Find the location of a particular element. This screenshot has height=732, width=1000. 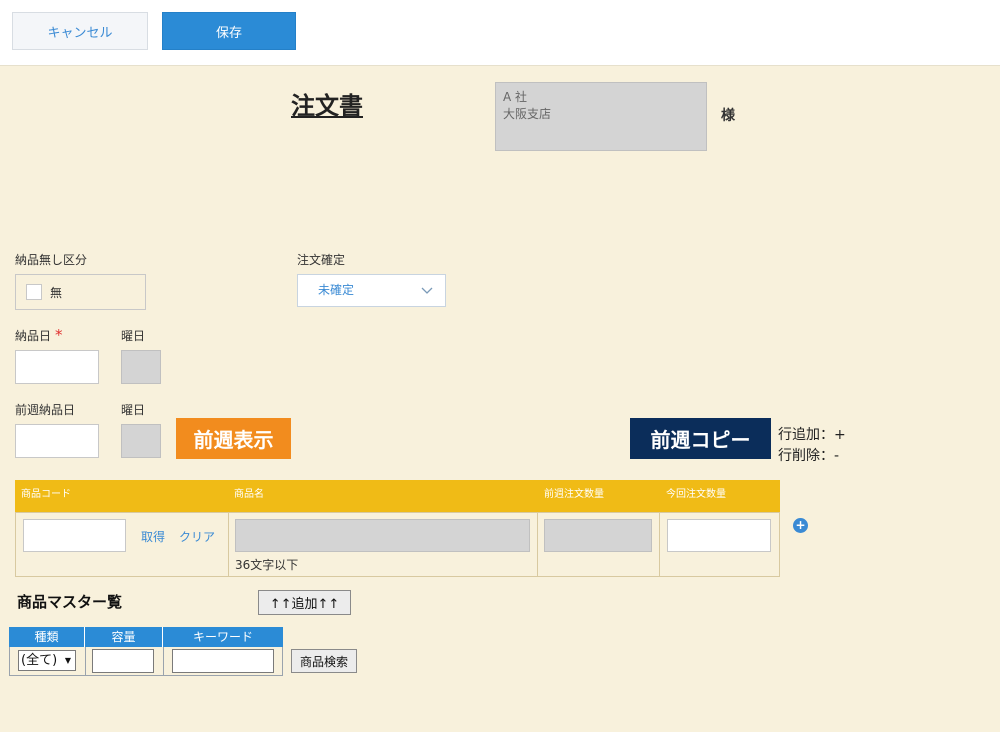

top-toolbar: キャンセル 保存 is located at coordinates (500, 33).